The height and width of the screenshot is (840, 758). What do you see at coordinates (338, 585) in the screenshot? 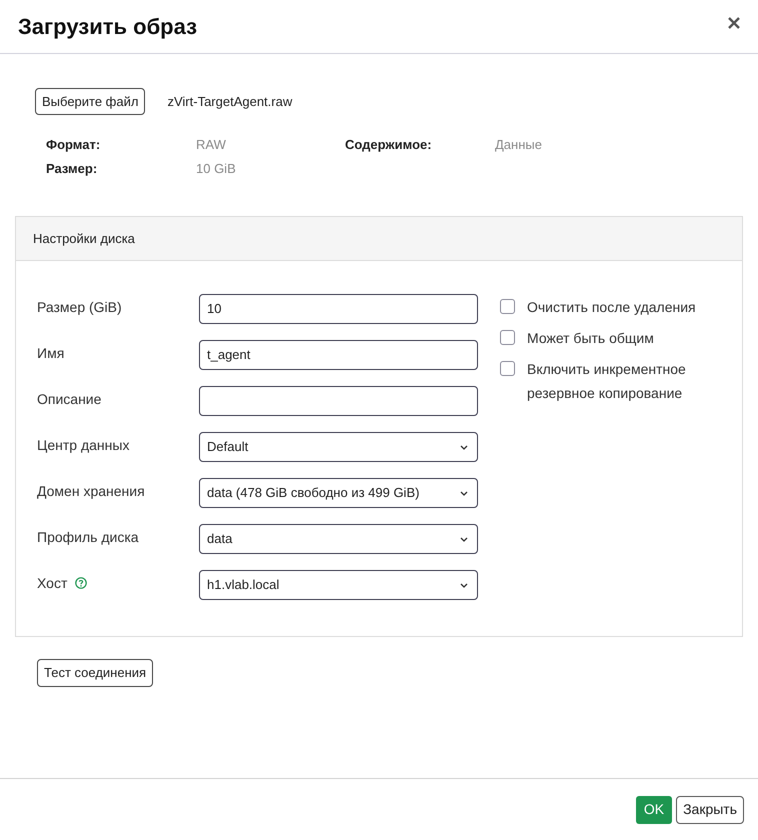
I see `select-field: h1.vlab.local` at bounding box center [338, 585].